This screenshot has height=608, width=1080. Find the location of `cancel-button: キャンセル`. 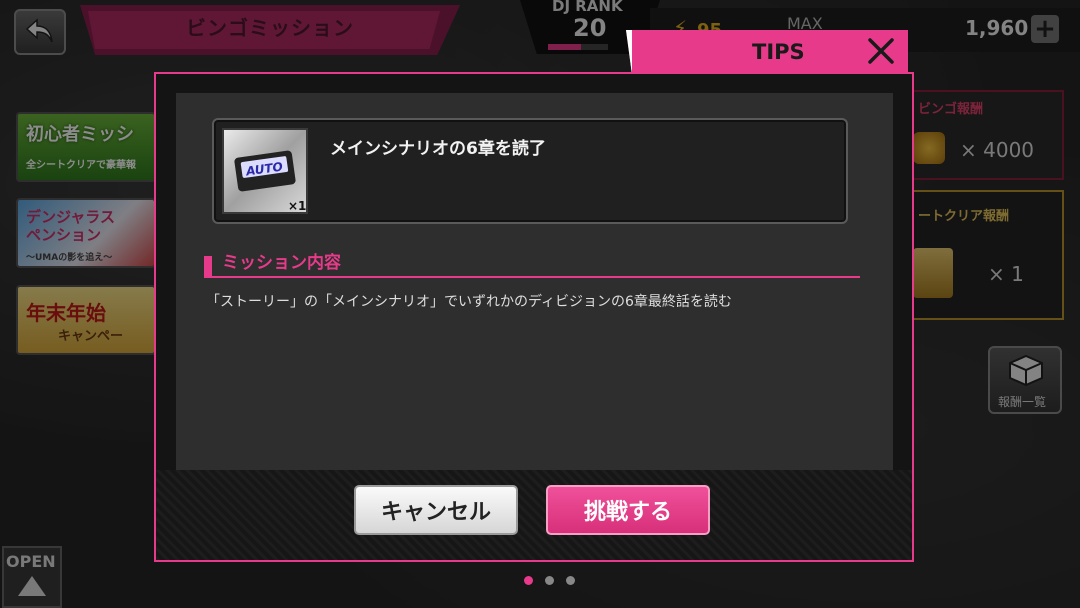

cancel-button: キャンセル is located at coordinates (436, 510).